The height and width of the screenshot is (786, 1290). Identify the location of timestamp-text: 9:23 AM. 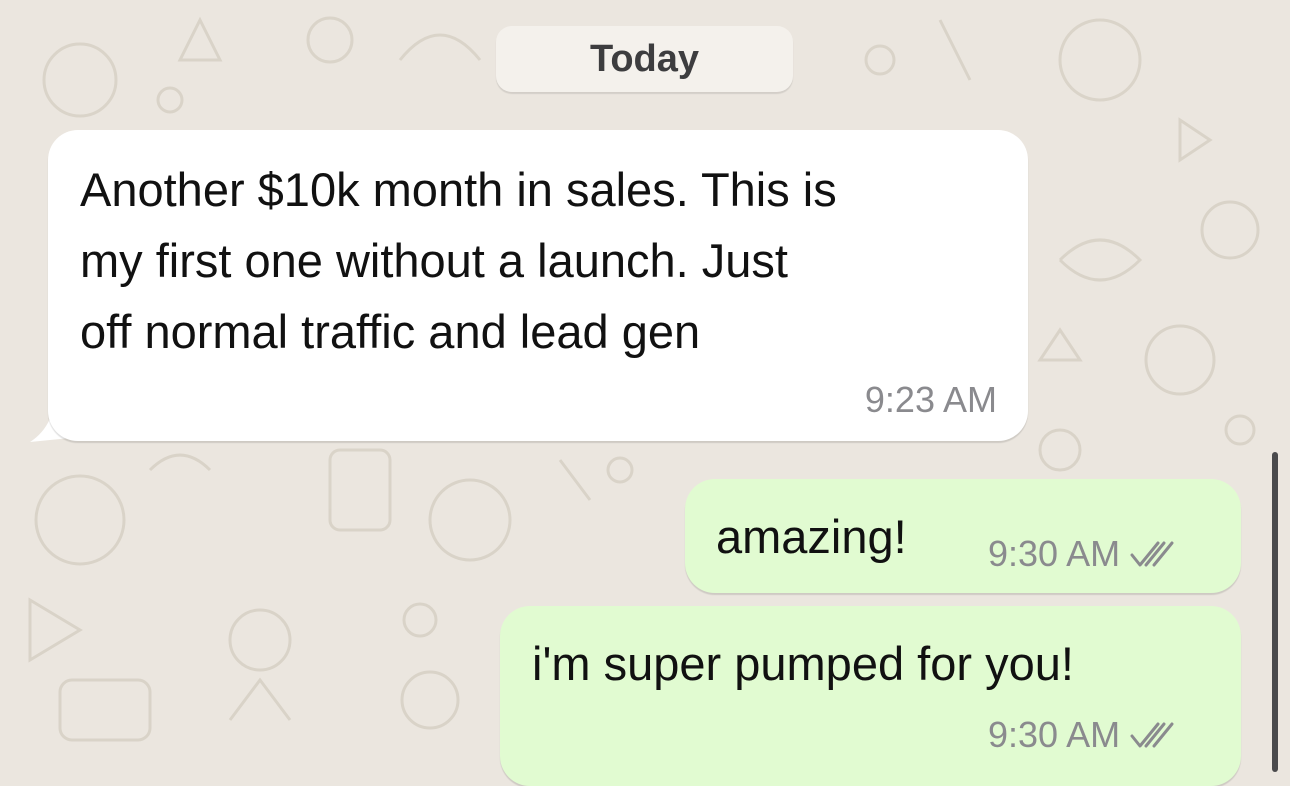
(930, 399).